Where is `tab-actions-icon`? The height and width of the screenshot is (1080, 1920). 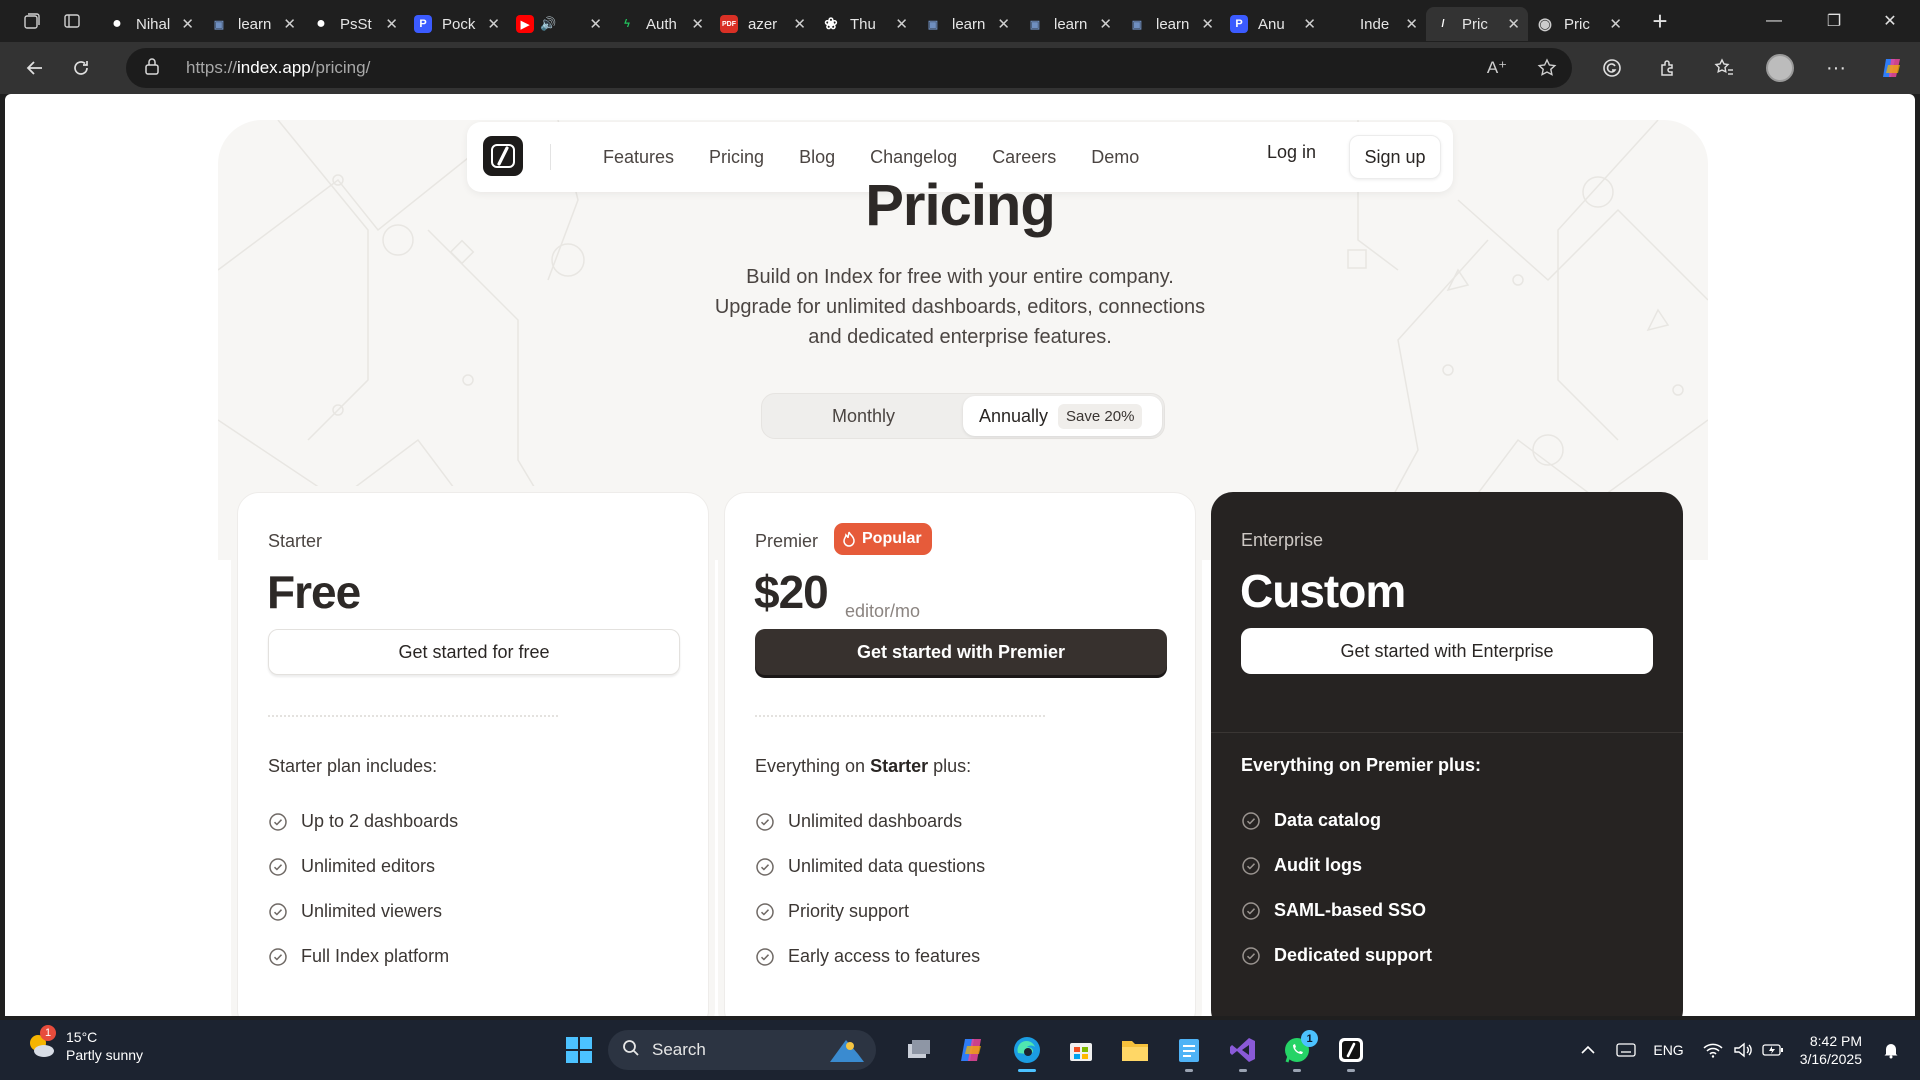 tab-actions-icon is located at coordinates (72, 21).